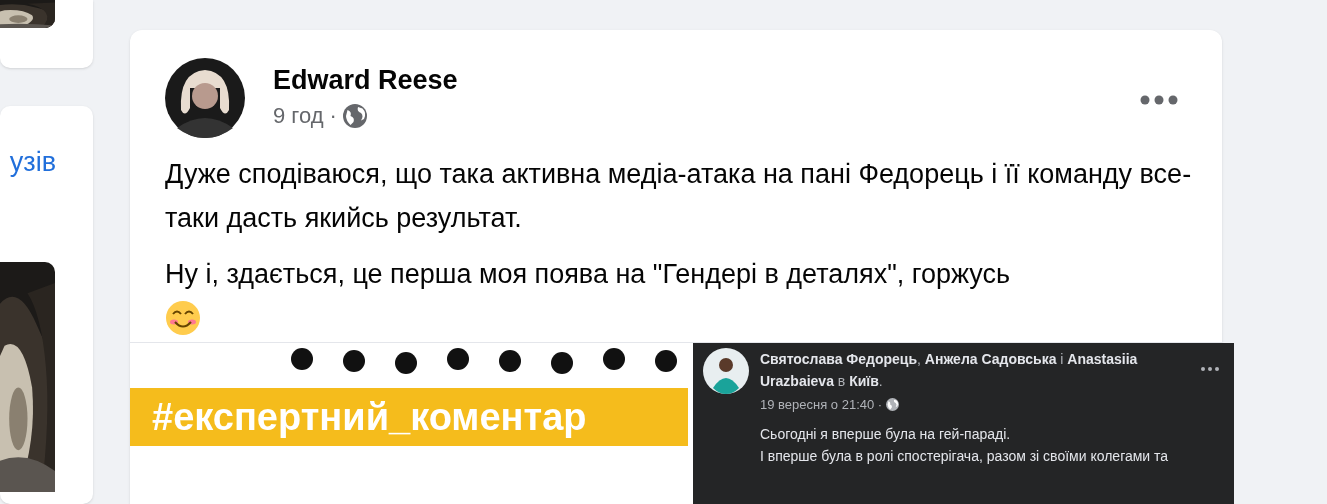 The height and width of the screenshot is (504, 1327). What do you see at coordinates (679, 196) in the screenshot?
I see `post-text: Дуже сподіваюся, що така активна медіа-атака на пані Федорець і її команду все-таки дасть якийсь результат.` at bounding box center [679, 196].